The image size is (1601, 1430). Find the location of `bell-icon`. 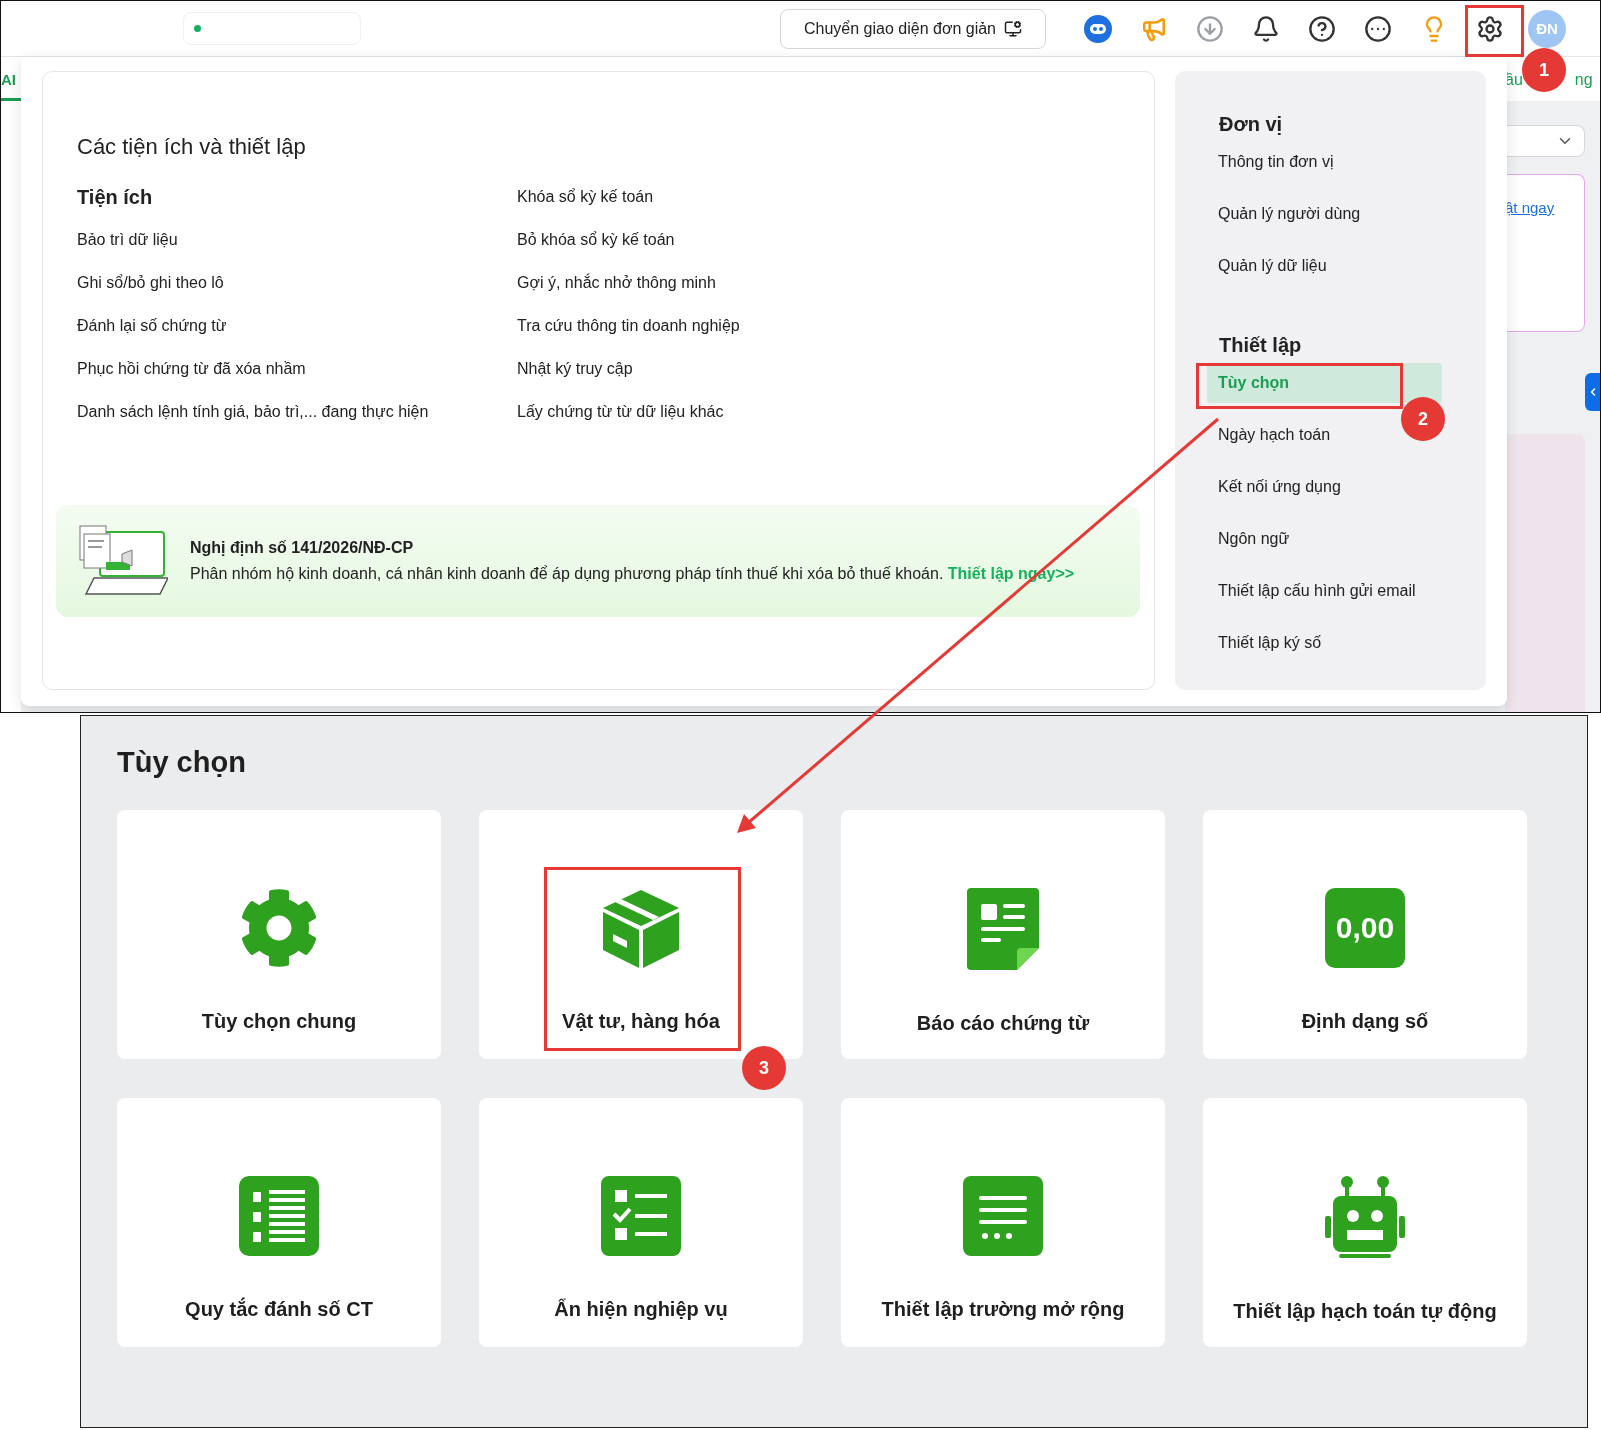

bell-icon is located at coordinates (1266, 28).